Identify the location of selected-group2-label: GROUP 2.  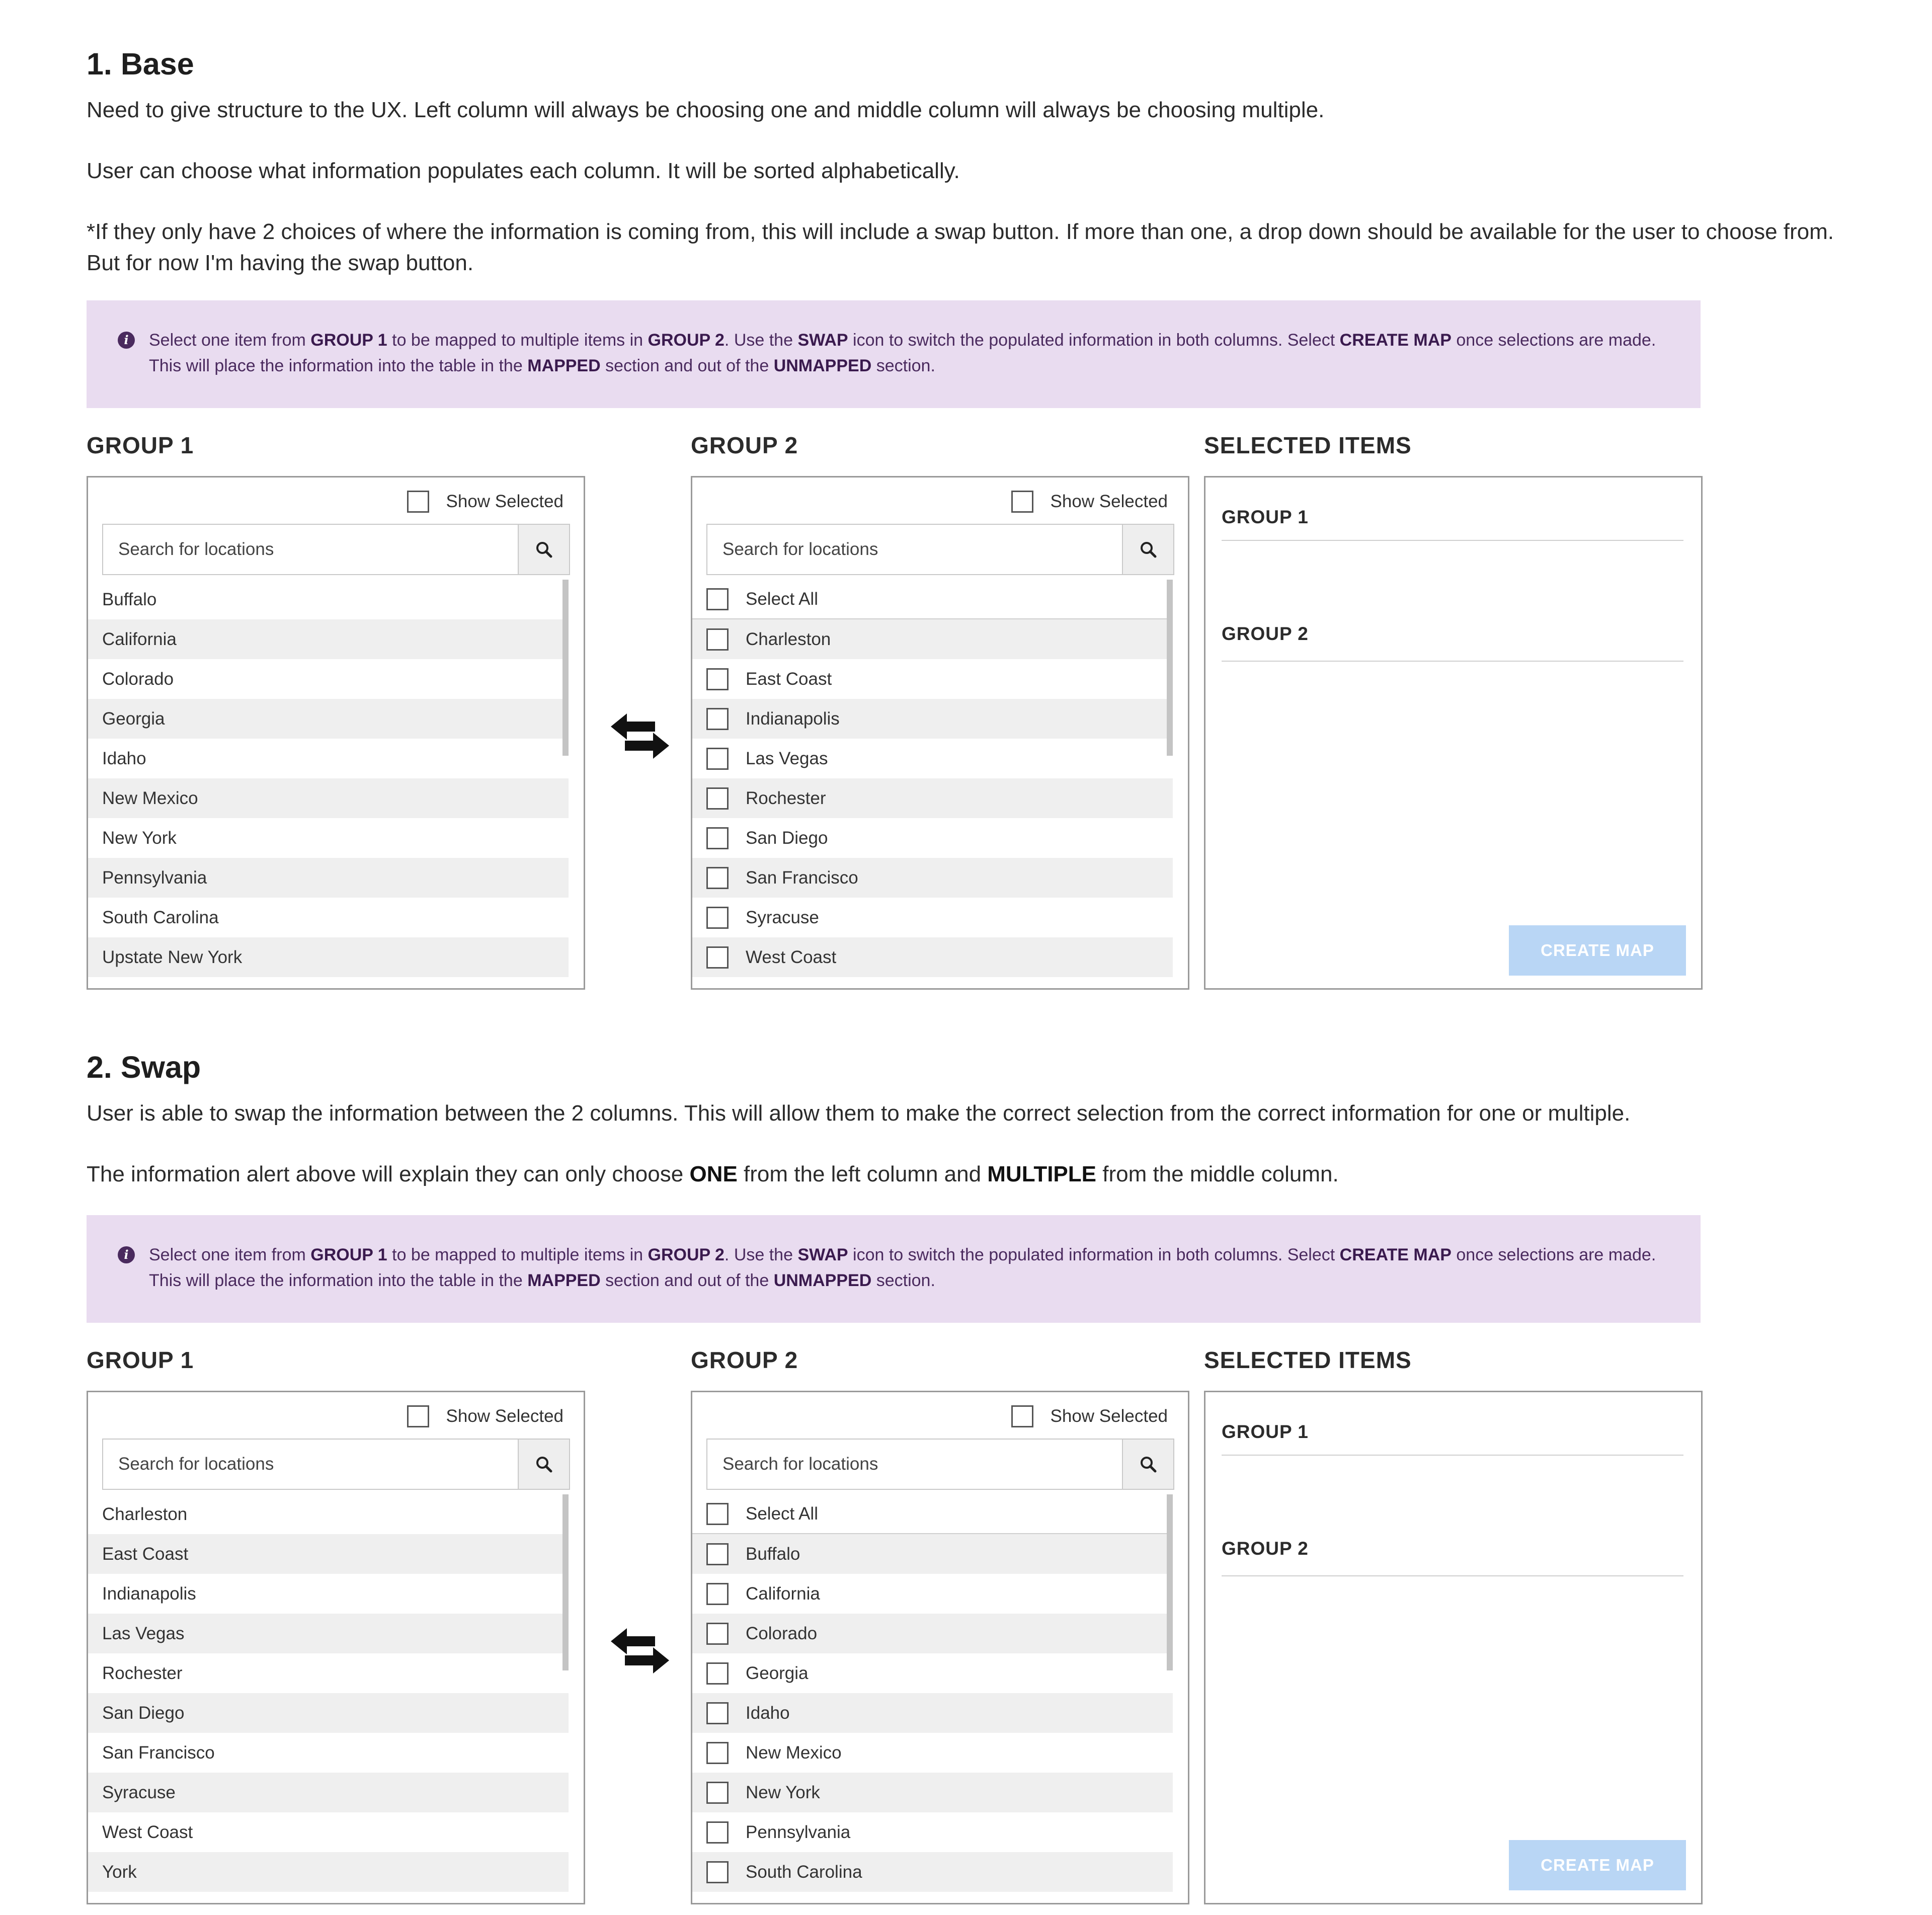
(1265, 1548).